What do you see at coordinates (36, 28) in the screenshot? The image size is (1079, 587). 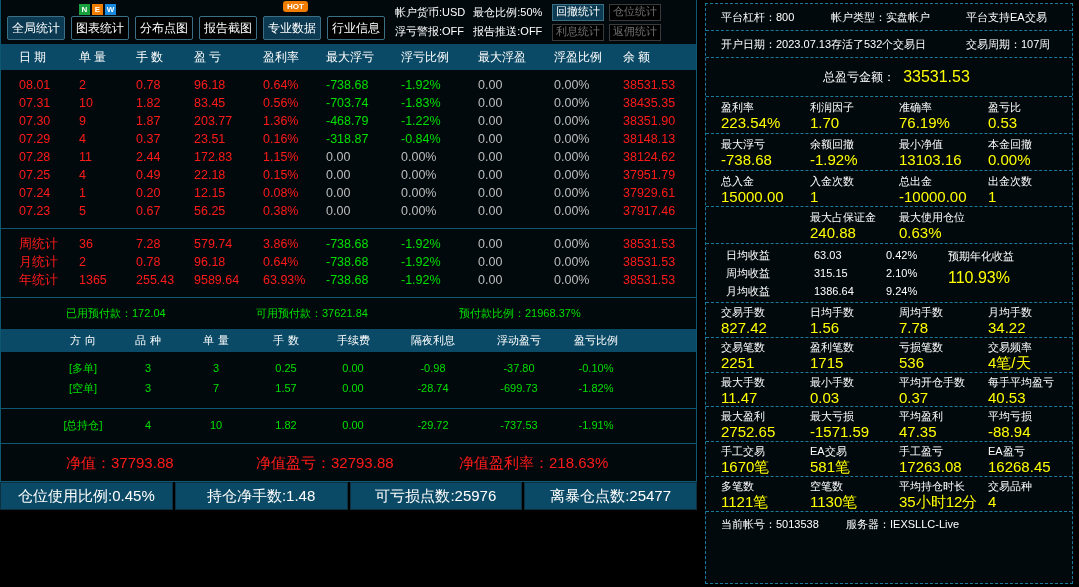 I see `toolbar-button: 全局统计` at bounding box center [36, 28].